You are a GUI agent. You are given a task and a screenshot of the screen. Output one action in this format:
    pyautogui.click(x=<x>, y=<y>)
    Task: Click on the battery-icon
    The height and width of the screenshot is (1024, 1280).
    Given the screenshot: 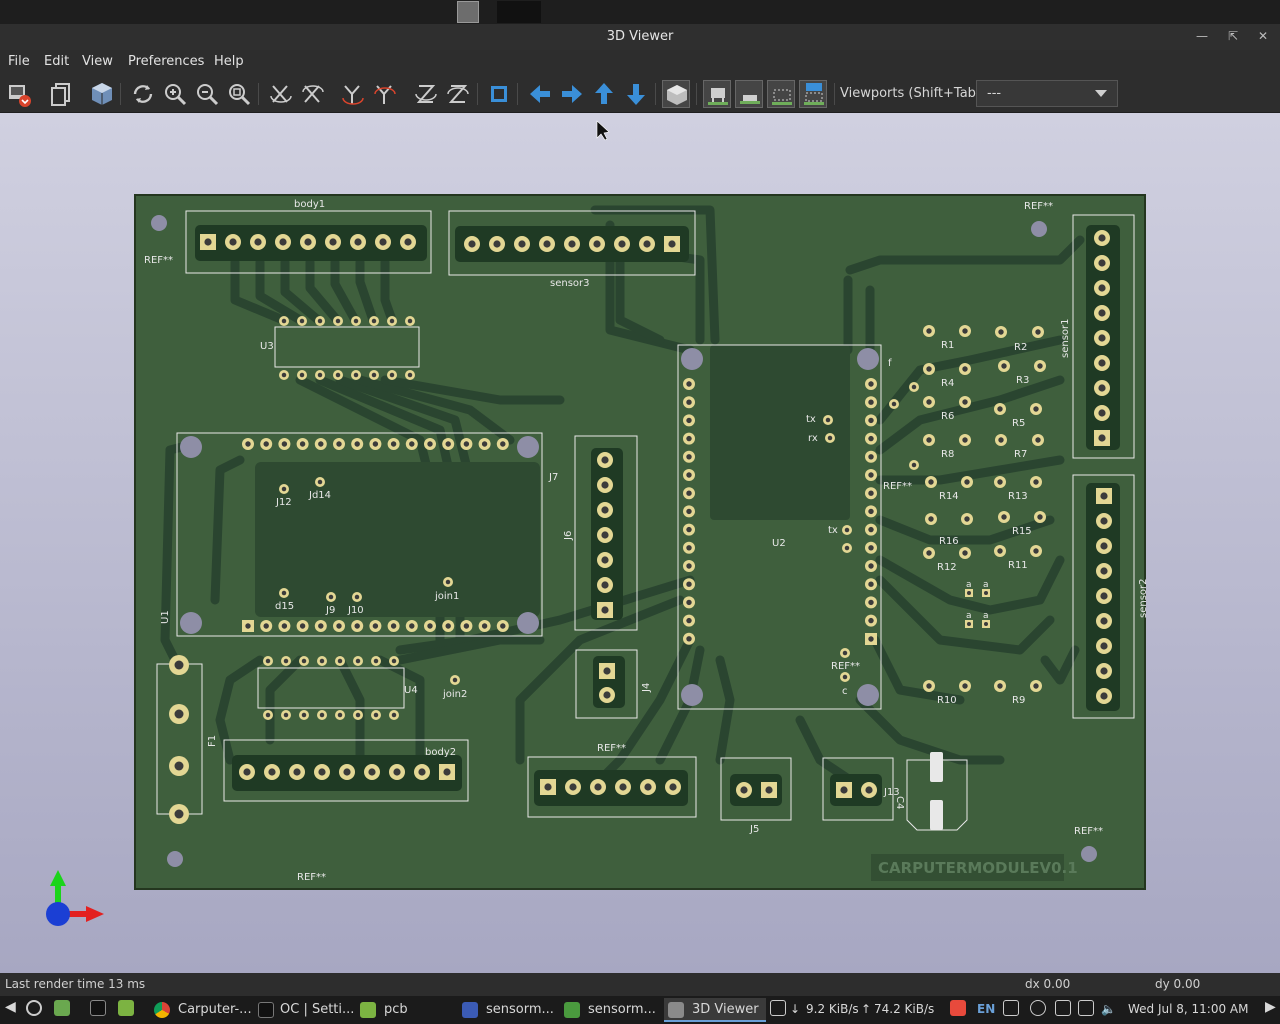 What is the action you would take?
    pyautogui.click(x=1086, y=1008)
    